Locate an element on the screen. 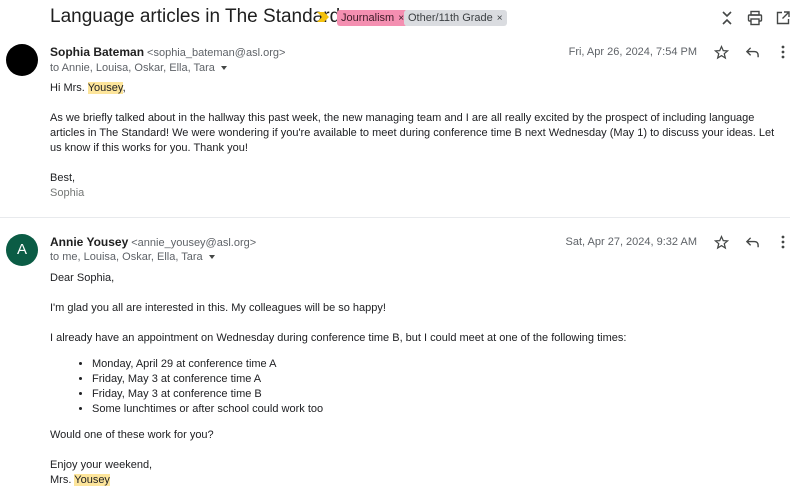  recipients-toggle: to Annie, Louisa, Oskar, Ella, Tara is located at coordinates (138, 68).